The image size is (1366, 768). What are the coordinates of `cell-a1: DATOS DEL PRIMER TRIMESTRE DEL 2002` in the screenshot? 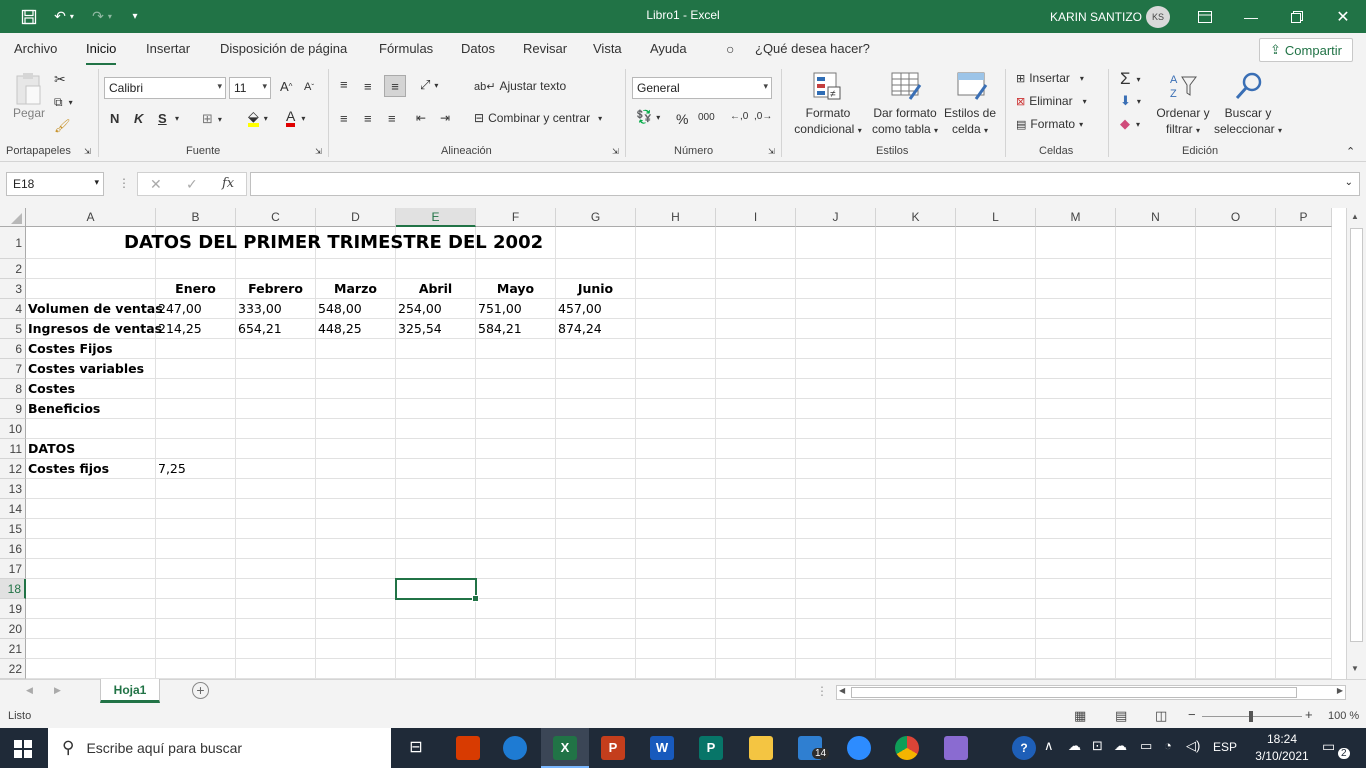 It's located at (284, 243).